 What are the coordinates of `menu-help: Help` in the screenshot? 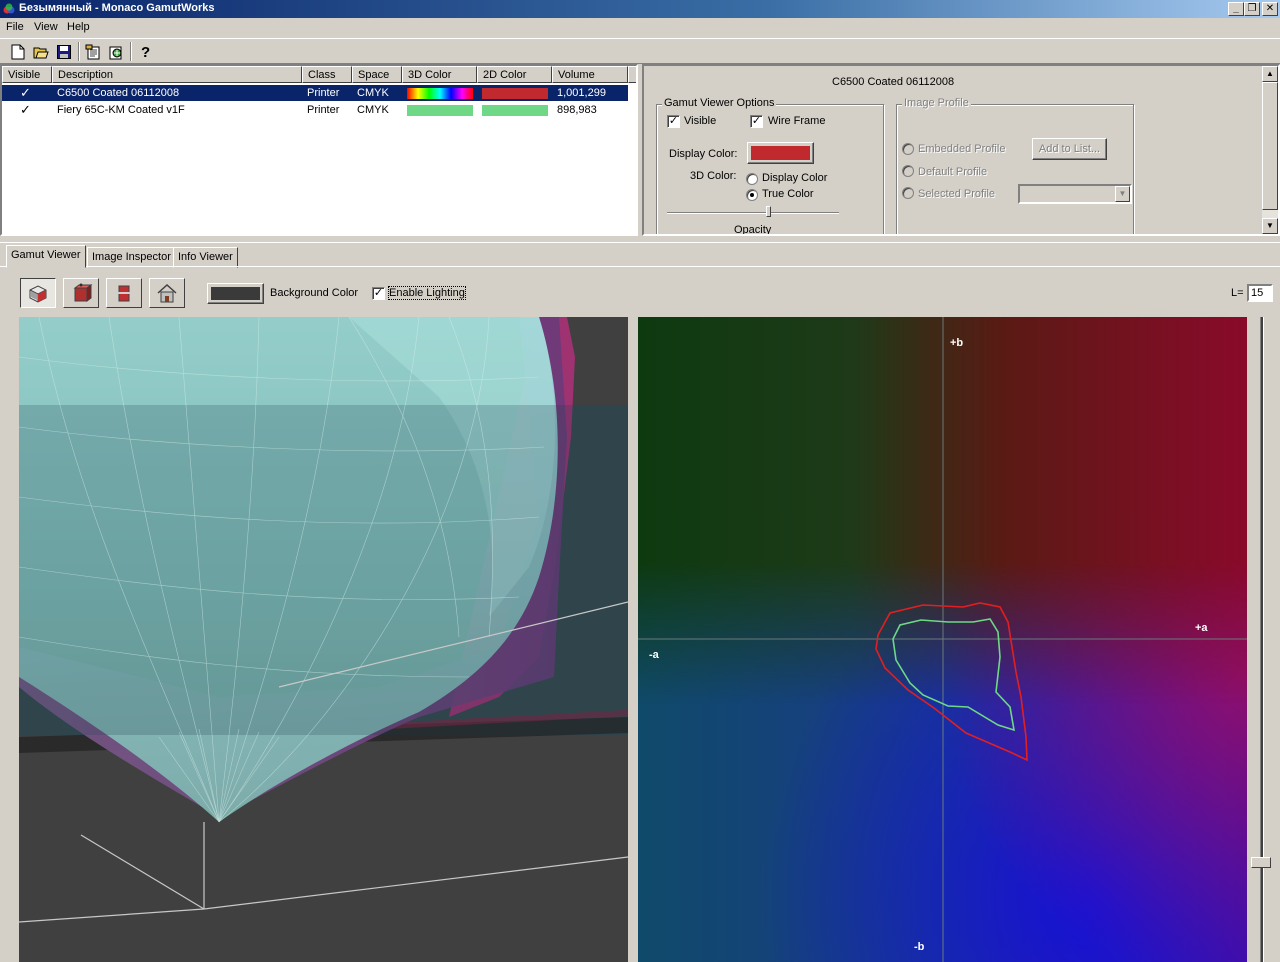 It's located at (78, 27).